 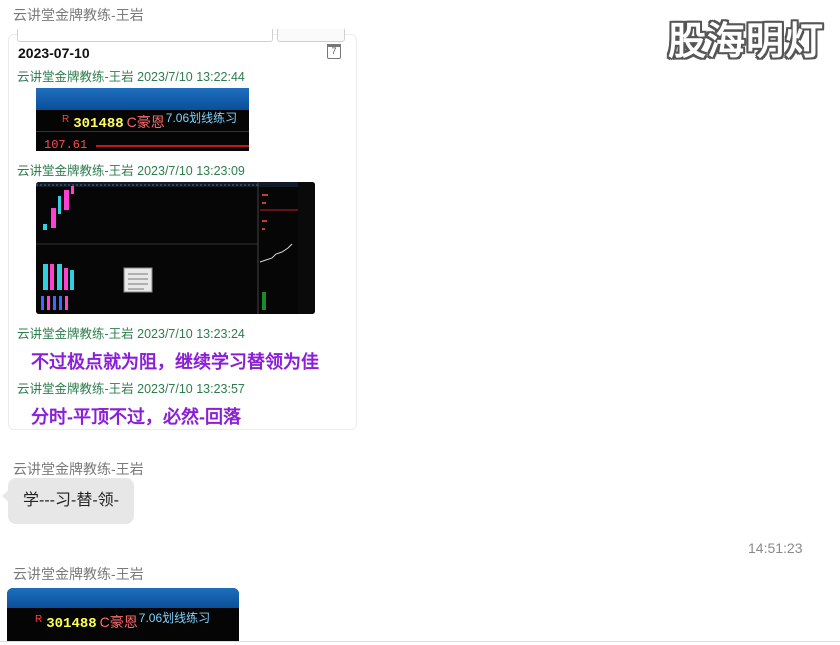 What do you see at coordinates (311, 35) in the screenshot?
I see `card-search-button` at bounding box center [311, 35].